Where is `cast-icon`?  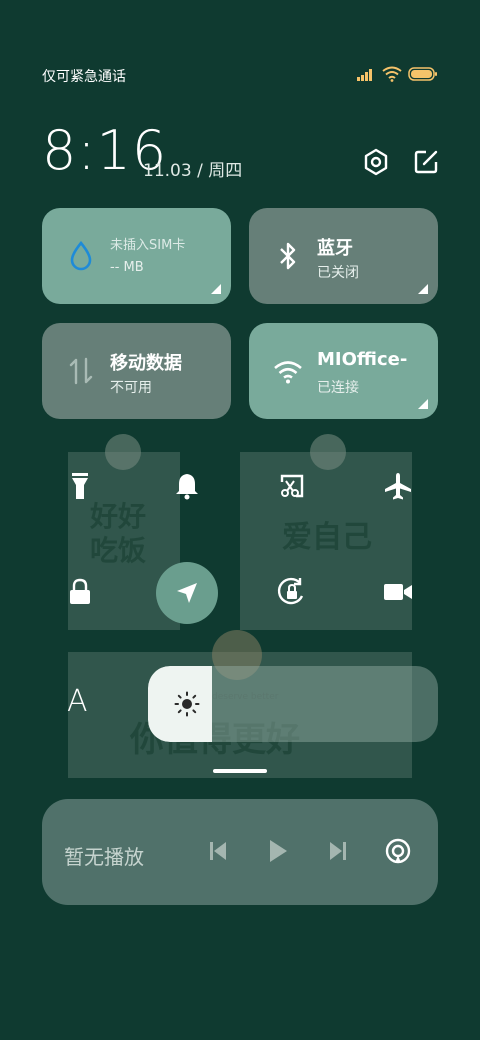
cast-icon is located at coordinates (398, 851).